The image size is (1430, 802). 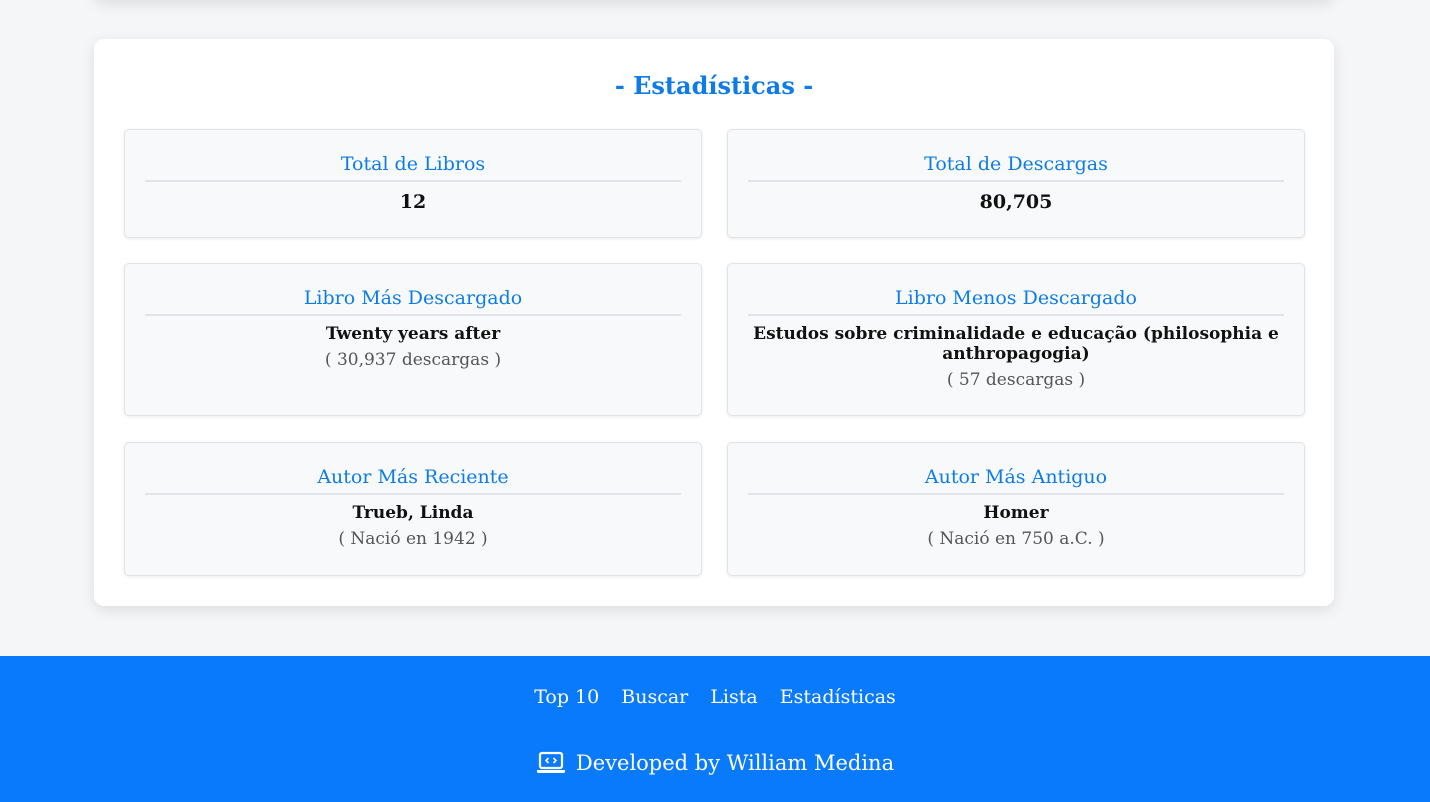 I want to click on oldest-author-label: Autor Más Antiguo, so click(x=1016, y=479).